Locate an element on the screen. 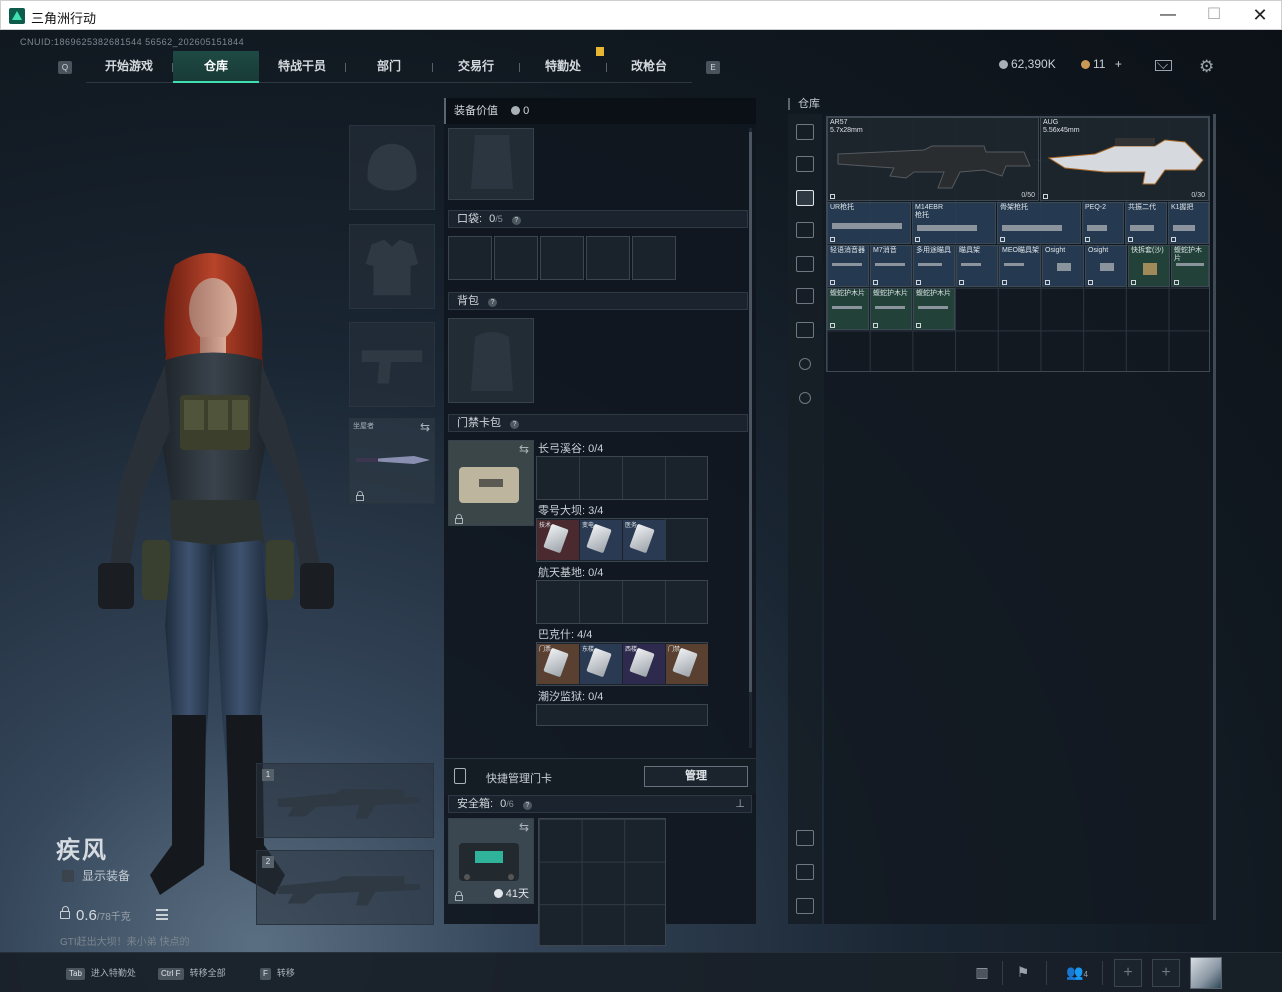  pistol-slot is located at coordinates (392, 364).